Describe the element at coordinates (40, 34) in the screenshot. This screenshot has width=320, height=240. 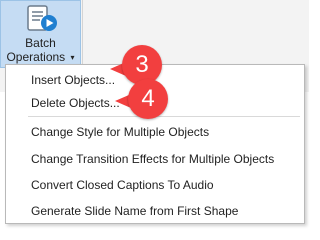
I see `batch-operations-button: Batch Operations ▾` at that location.